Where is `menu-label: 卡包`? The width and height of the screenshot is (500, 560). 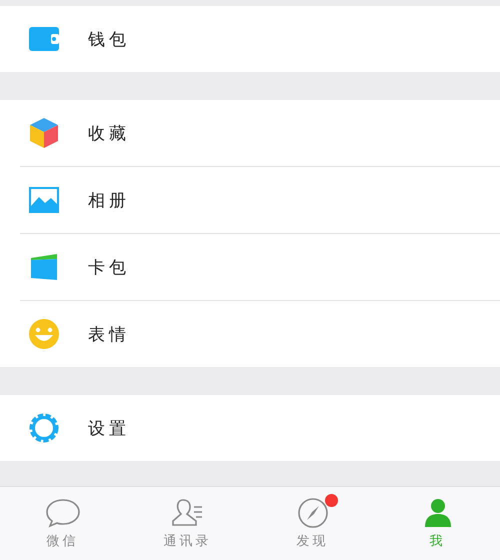
menu-label: 卡包 is located at coordinates (109, 267).